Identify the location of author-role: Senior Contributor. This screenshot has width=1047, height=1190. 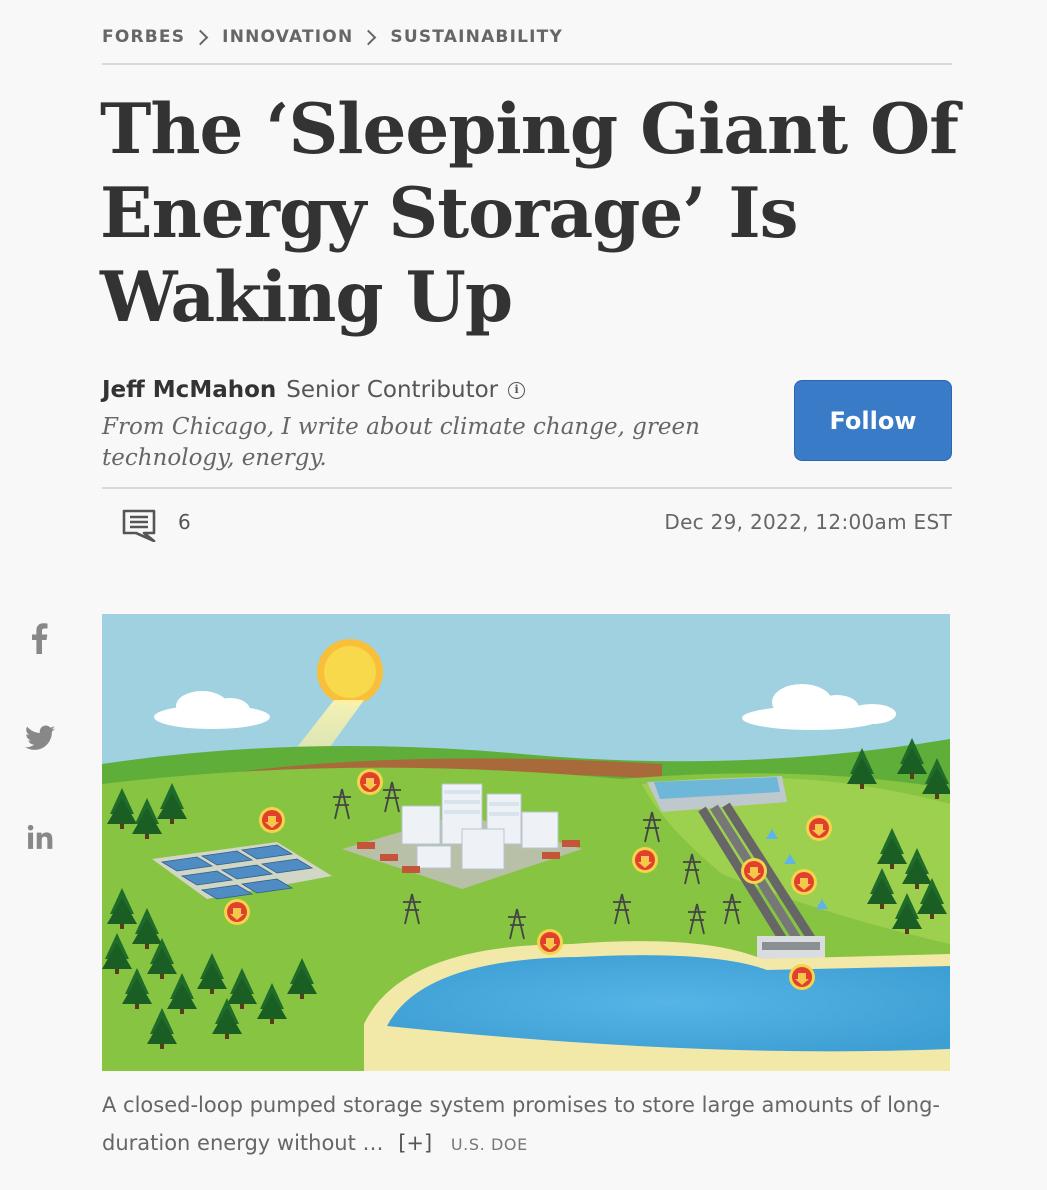
(392, 390).